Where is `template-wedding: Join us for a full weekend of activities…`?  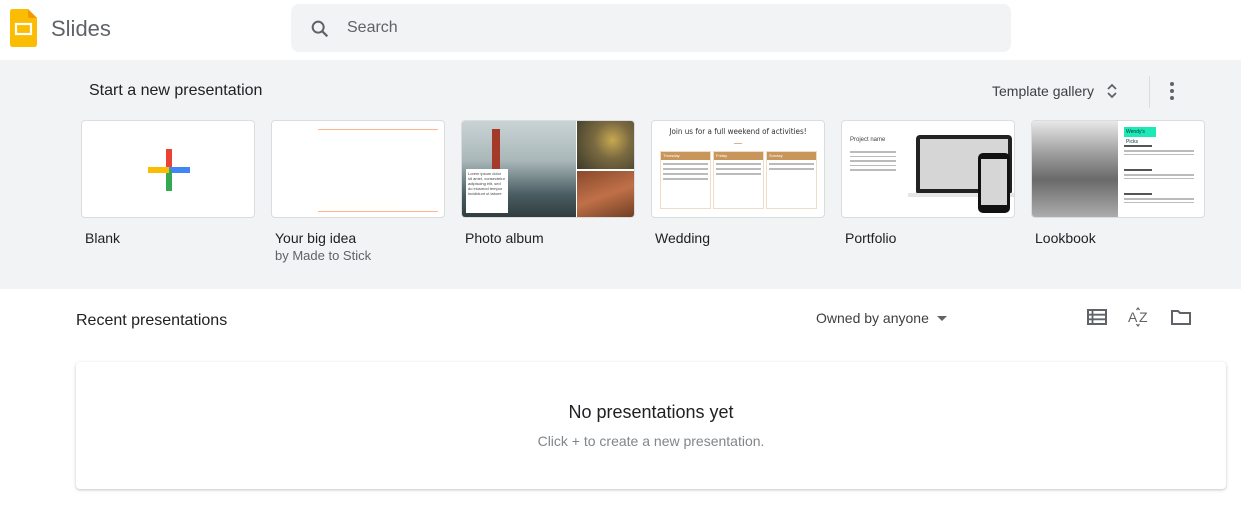
template-wedding: Join us for a full weekend of activities… is located at coordinates (738, 183).